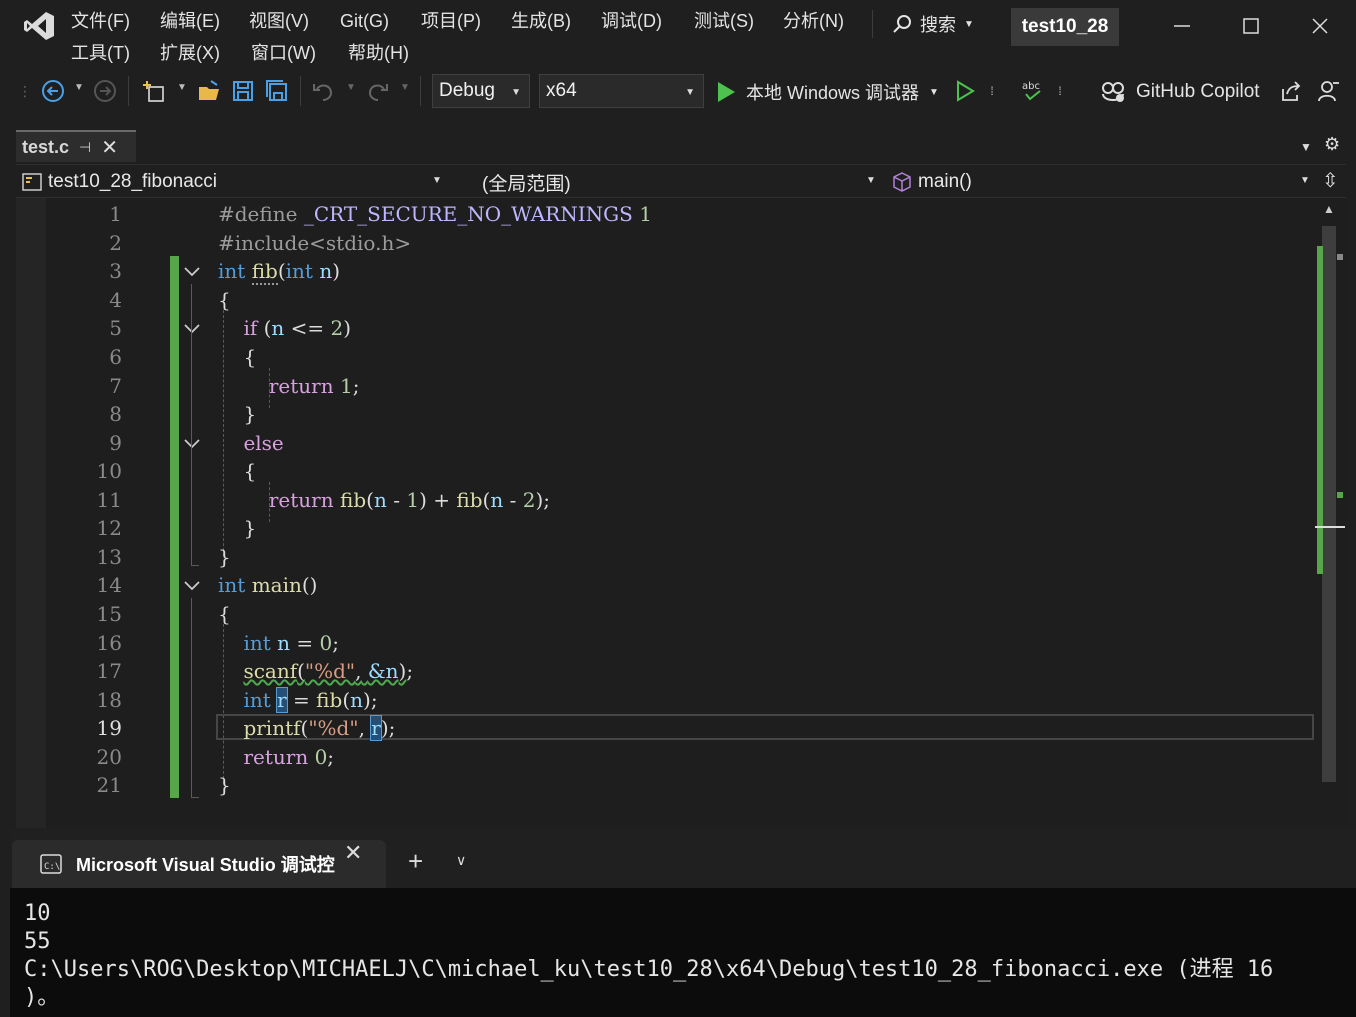 This screenshot has height=1017, width=1356. Describe the element at coordinates (224, 614) in the screenshot. I see `code-line-15: {` at that location.